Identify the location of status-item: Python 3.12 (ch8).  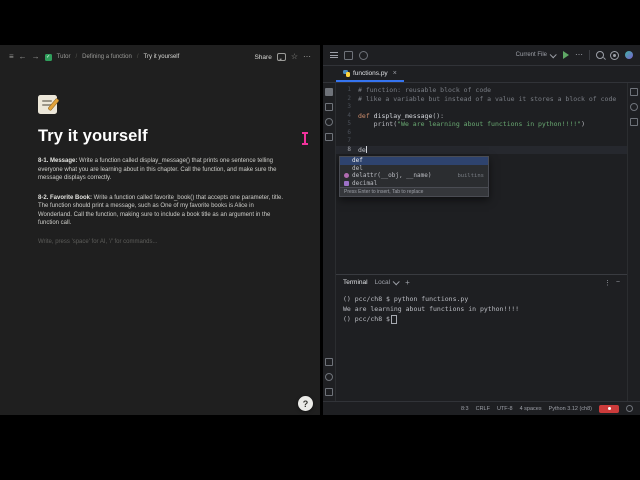
(570, 409).